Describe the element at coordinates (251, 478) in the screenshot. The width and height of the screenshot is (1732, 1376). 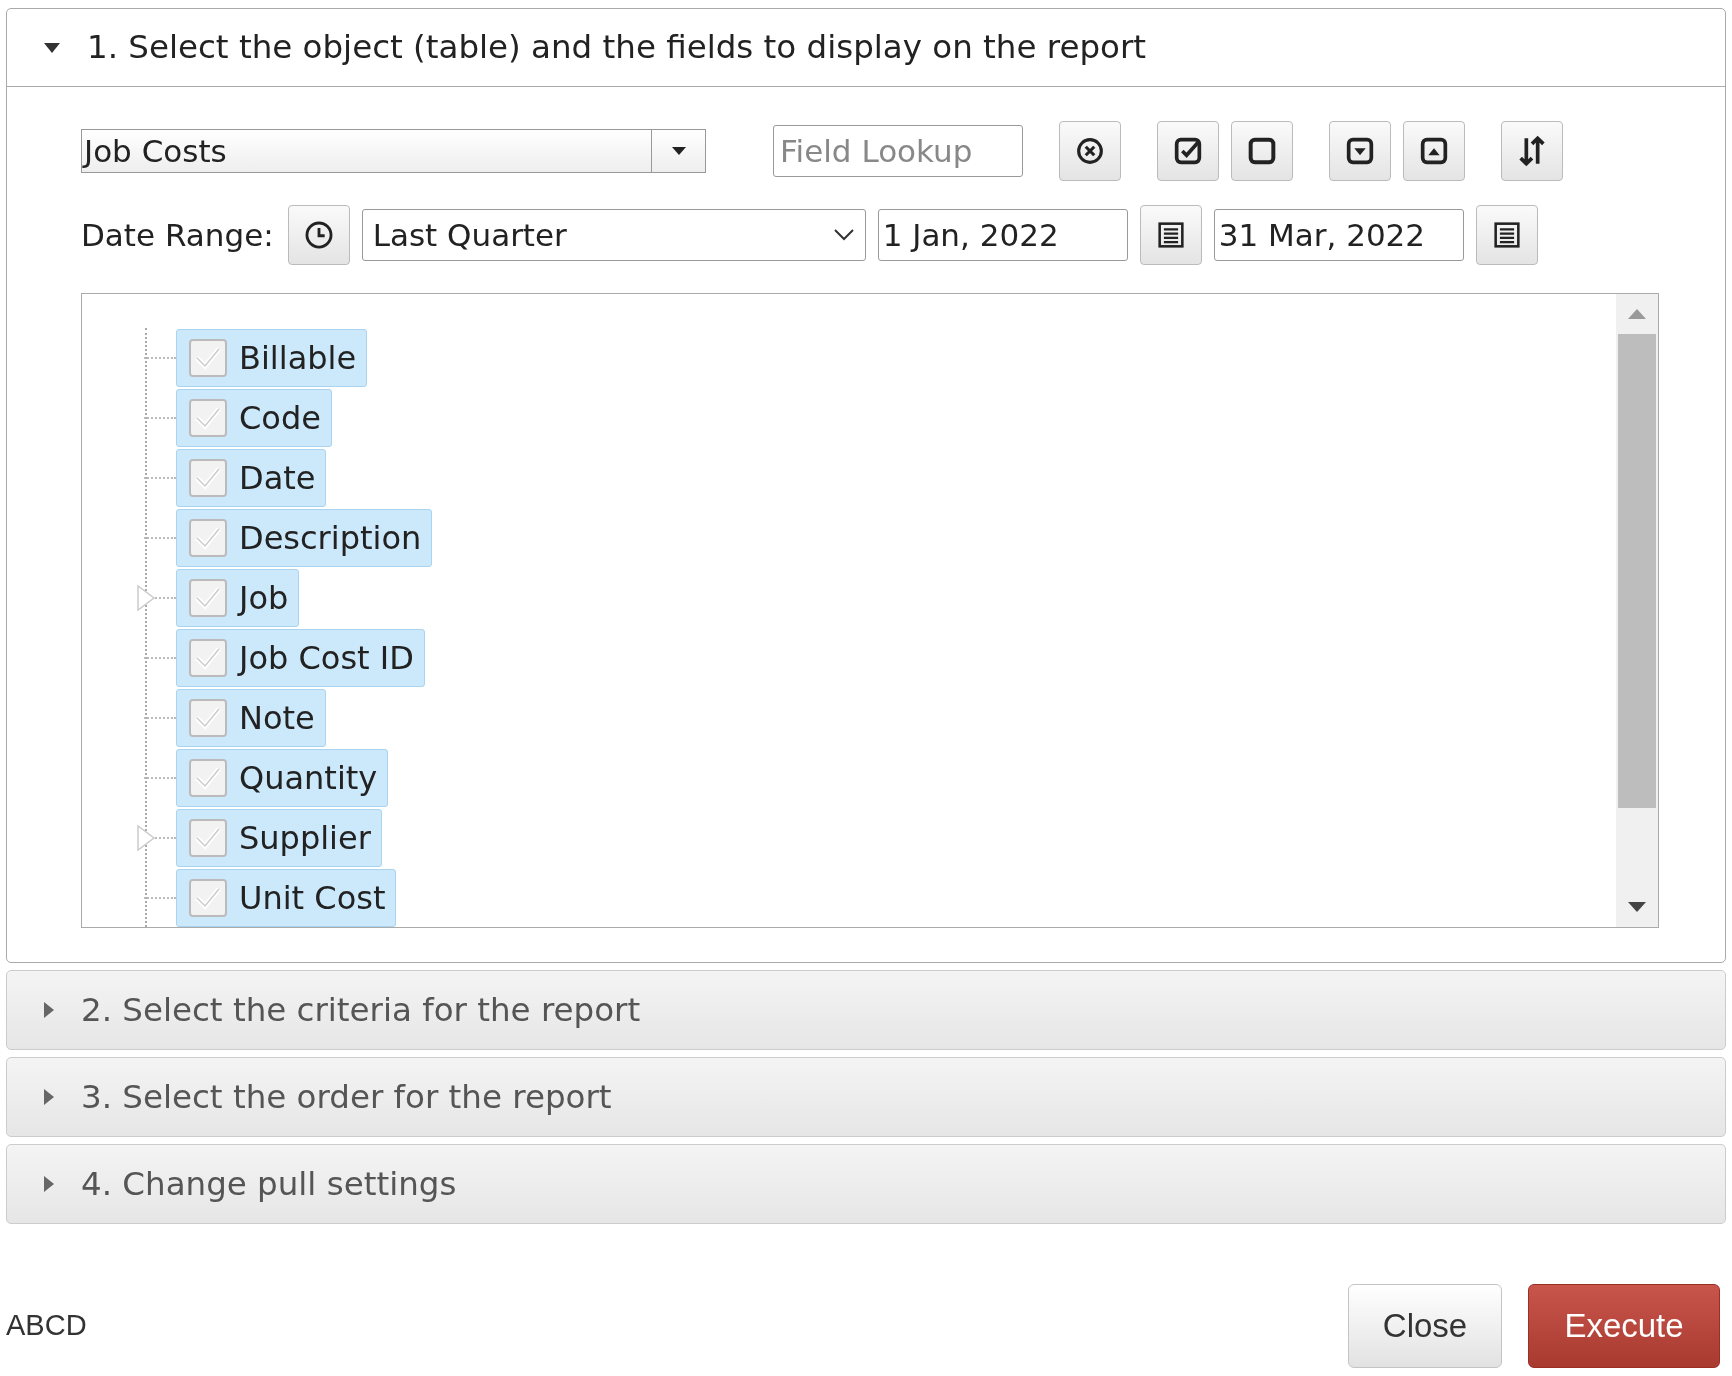
I see `field-item: Date` at that location.